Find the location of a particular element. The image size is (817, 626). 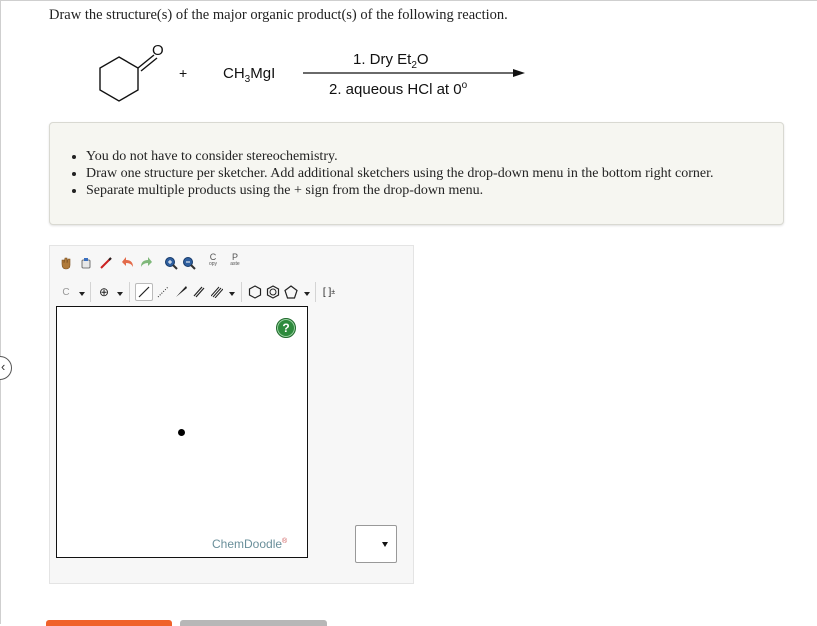

chemdoodle-watermark: ChemDoodle® is located at coordinates (249, 544).